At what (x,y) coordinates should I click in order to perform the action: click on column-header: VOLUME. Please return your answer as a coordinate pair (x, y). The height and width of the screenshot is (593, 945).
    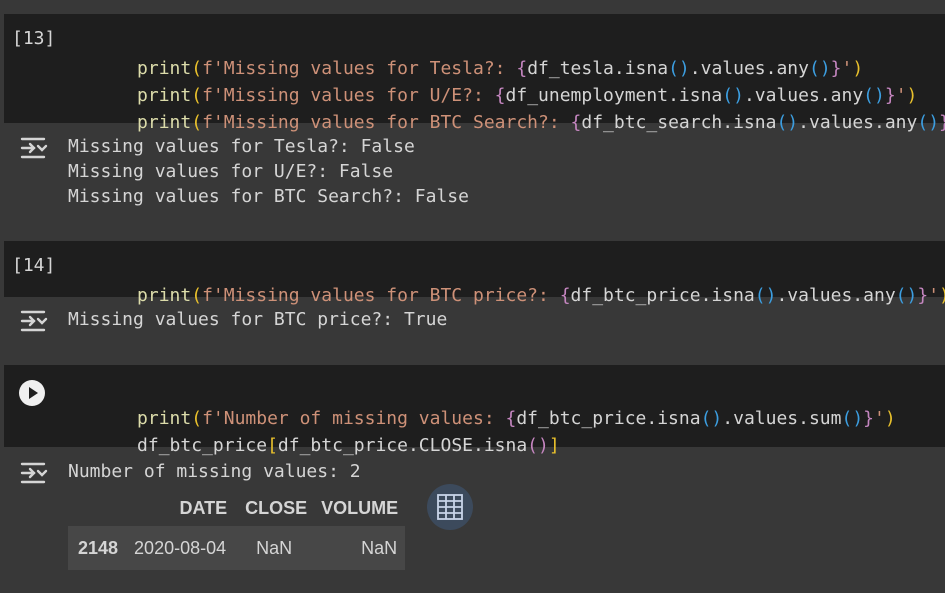
    Looking at the image, I should click on (360, 507).